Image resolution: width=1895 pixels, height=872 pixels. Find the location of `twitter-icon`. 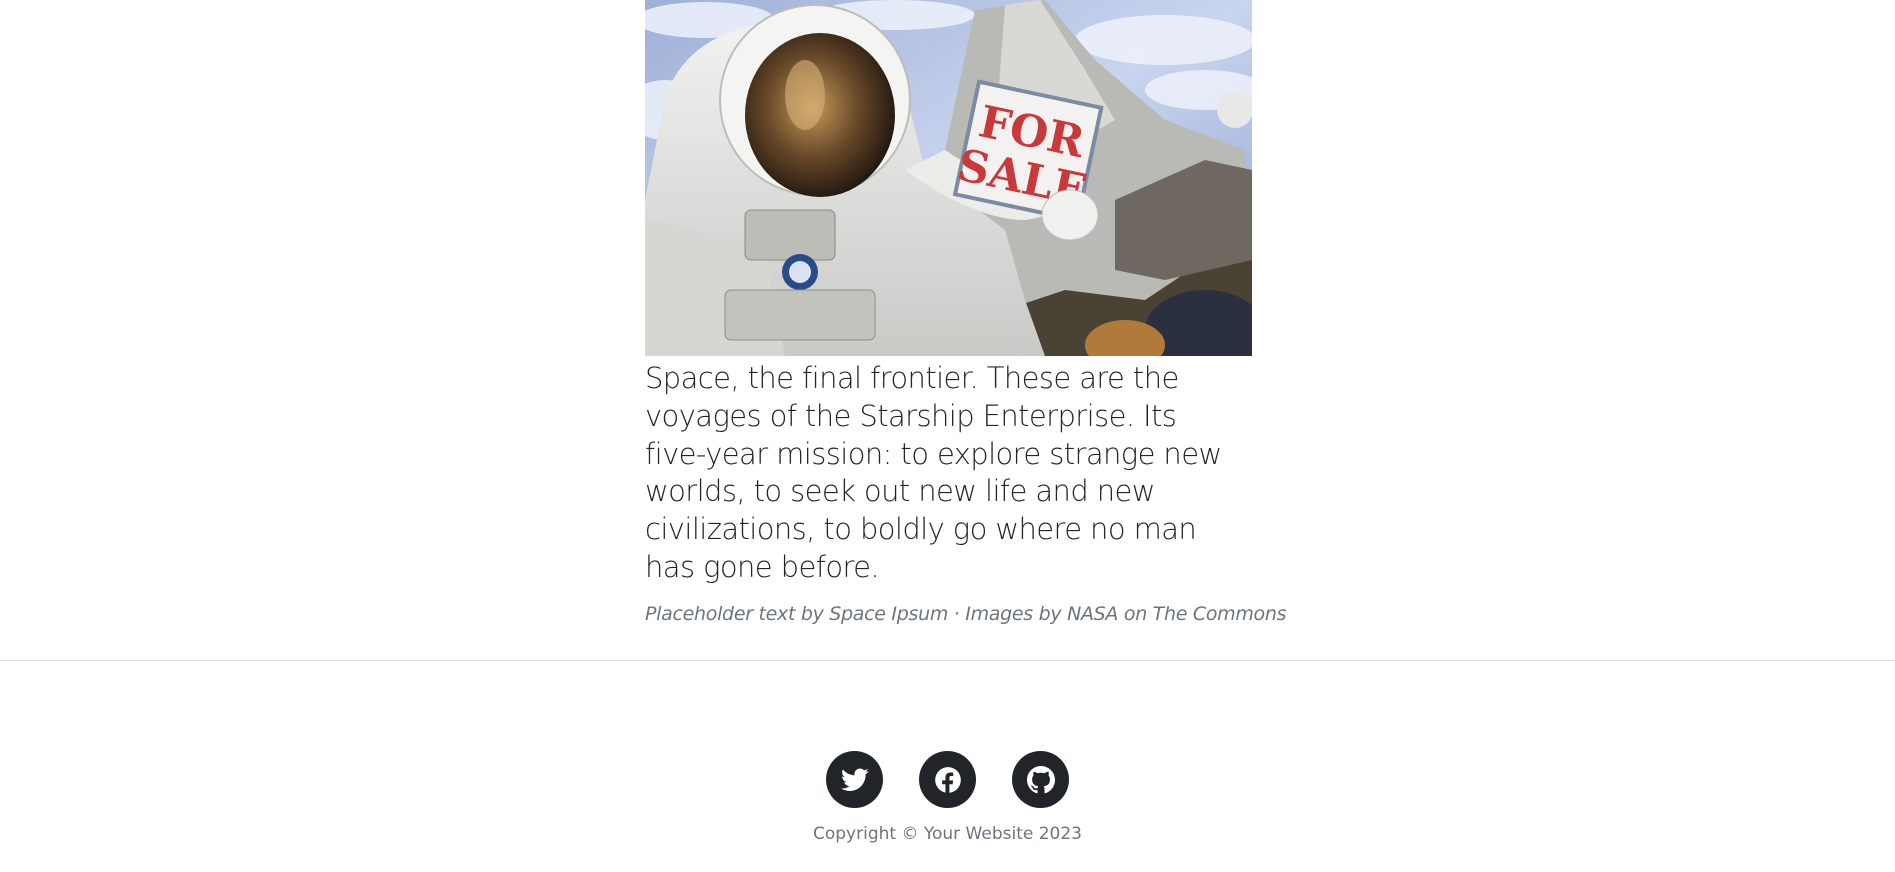

twitter-icon is located at coordinates (854, 779).